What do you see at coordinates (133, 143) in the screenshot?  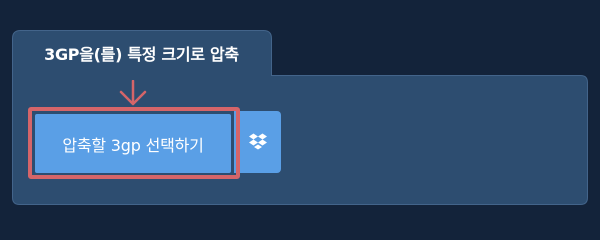 I see `select-3gp-button: 압축할 3gp 선택하기` at bounding box center [133, 143].